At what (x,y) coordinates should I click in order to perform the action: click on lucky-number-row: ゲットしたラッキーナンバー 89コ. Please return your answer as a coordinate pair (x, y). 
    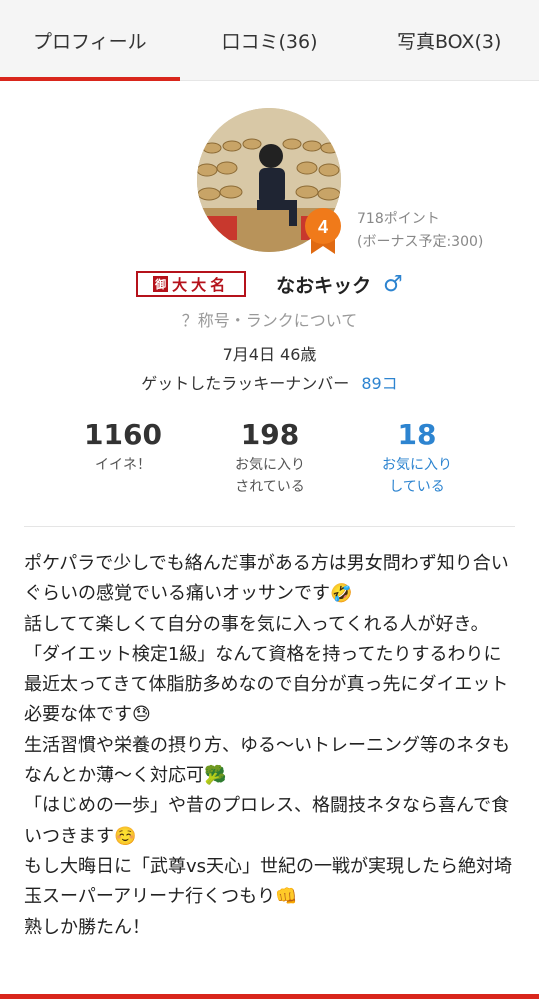
    Looking at the image, I should click on (269, 382).